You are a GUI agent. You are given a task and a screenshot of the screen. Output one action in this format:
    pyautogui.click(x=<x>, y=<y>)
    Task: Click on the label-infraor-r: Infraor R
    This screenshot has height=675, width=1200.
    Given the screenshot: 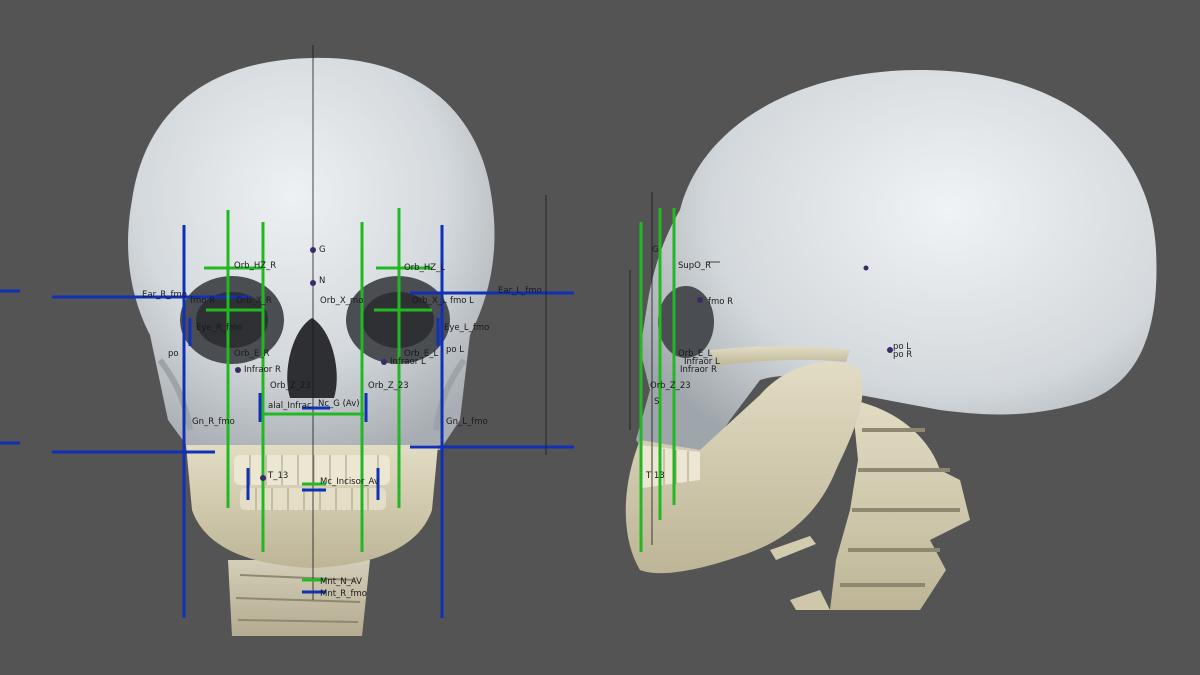 What is the action you would take?
    pyautogui.click(x=262, y=370)
    